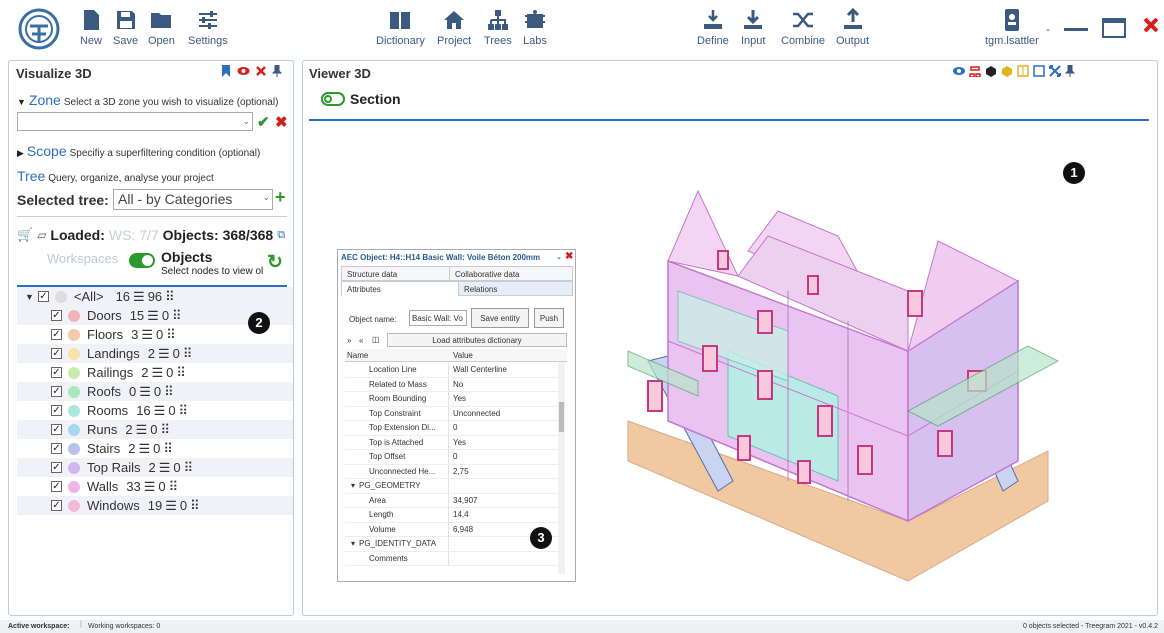  I want to click on root-checkbox: ✓, so click(43, 296).